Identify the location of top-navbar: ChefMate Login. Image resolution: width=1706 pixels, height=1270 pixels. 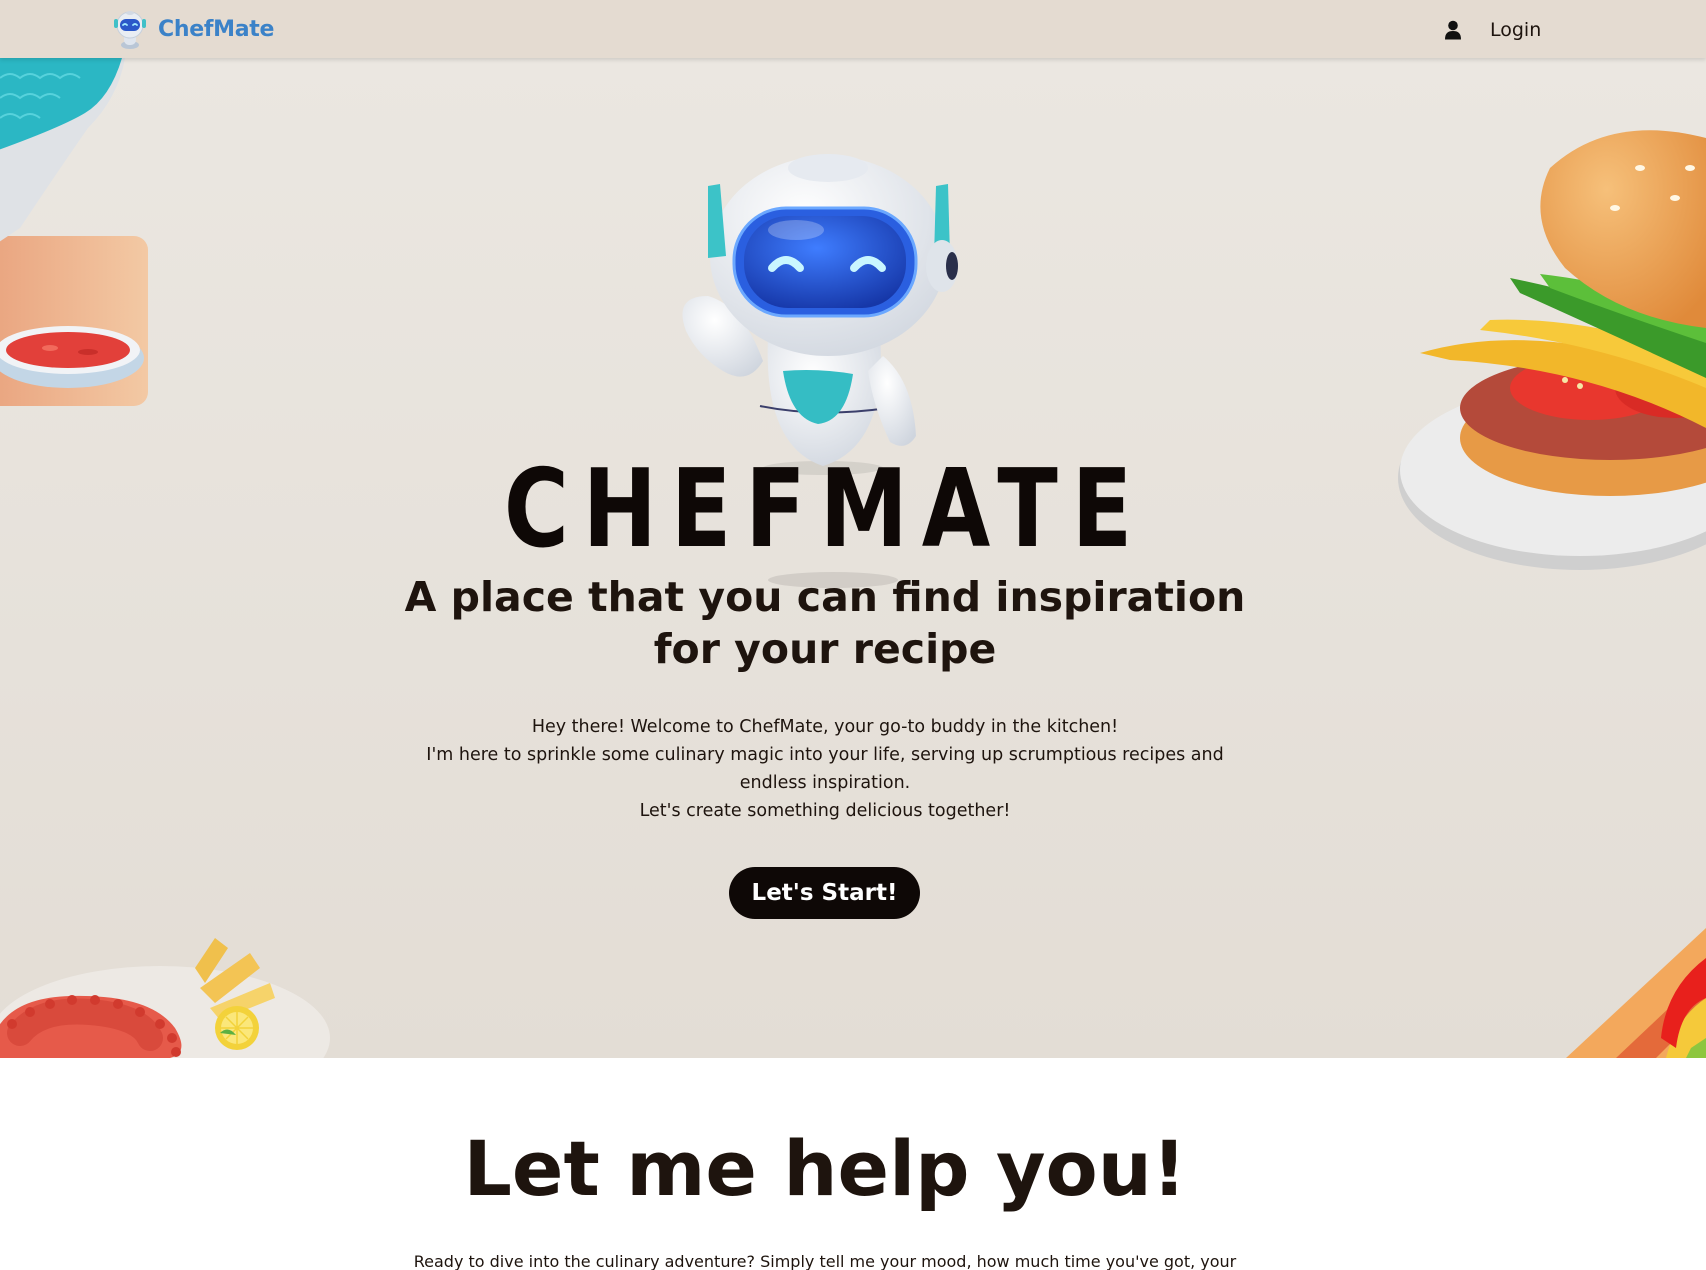
(853, 29).